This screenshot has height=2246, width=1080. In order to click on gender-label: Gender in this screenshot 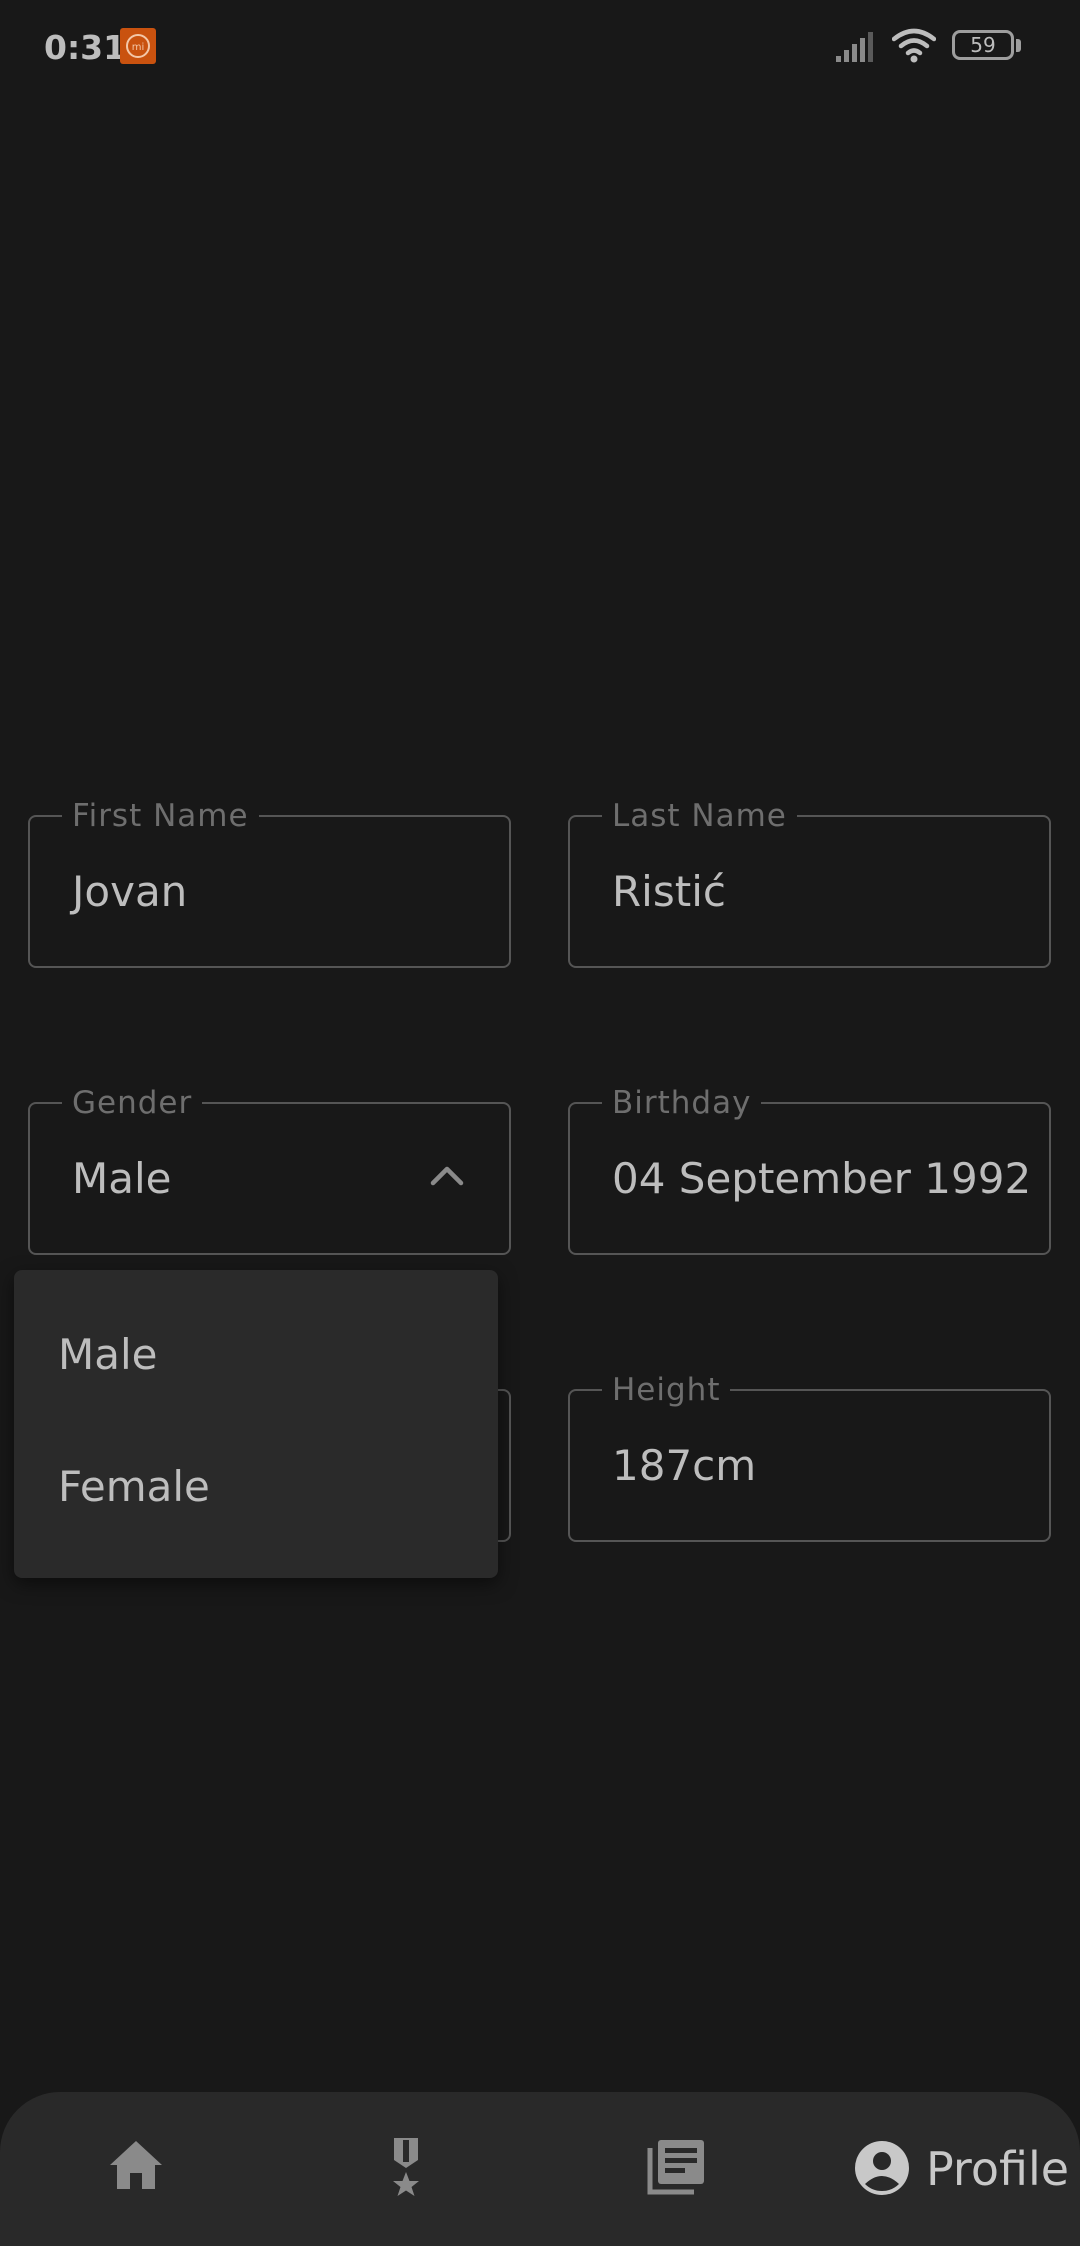, I will do `click(132, 1103)`.